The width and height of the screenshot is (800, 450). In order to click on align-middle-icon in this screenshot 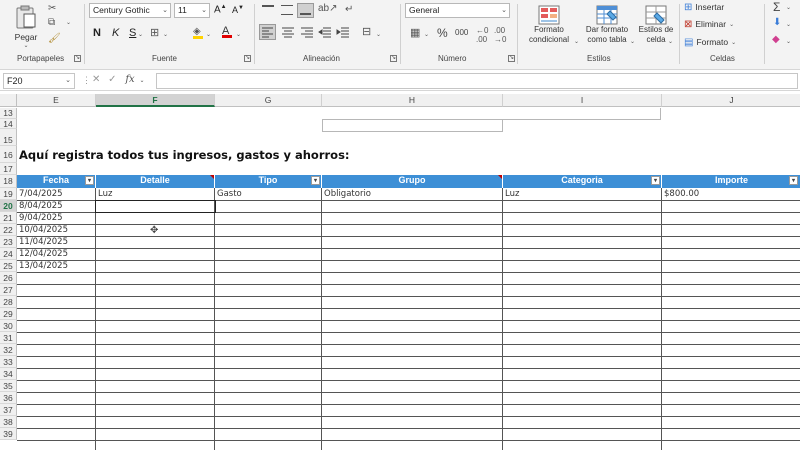, I will do `click(287, 10)`.